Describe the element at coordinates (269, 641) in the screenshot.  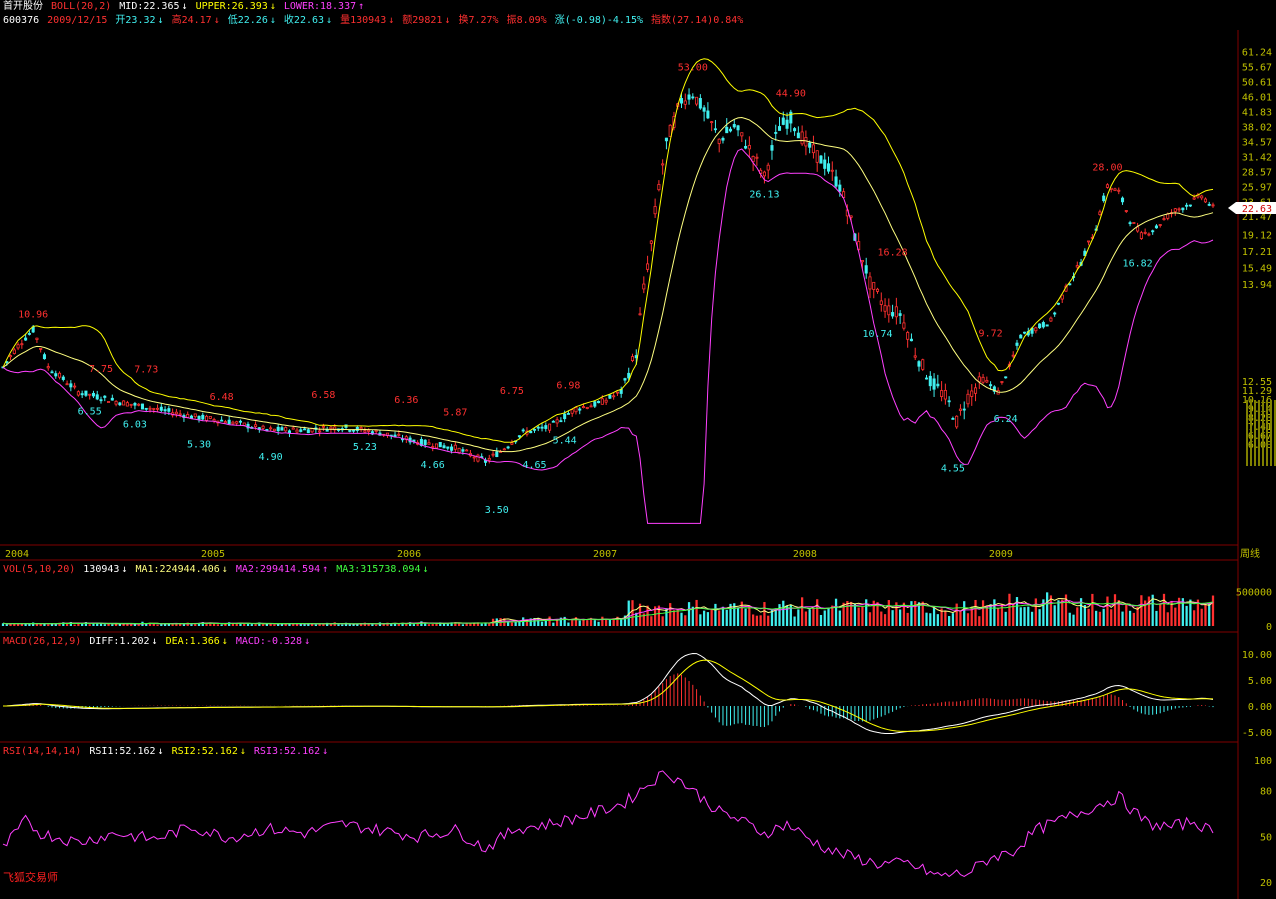
I see `macd-value: MACD:-0.328` at that location.